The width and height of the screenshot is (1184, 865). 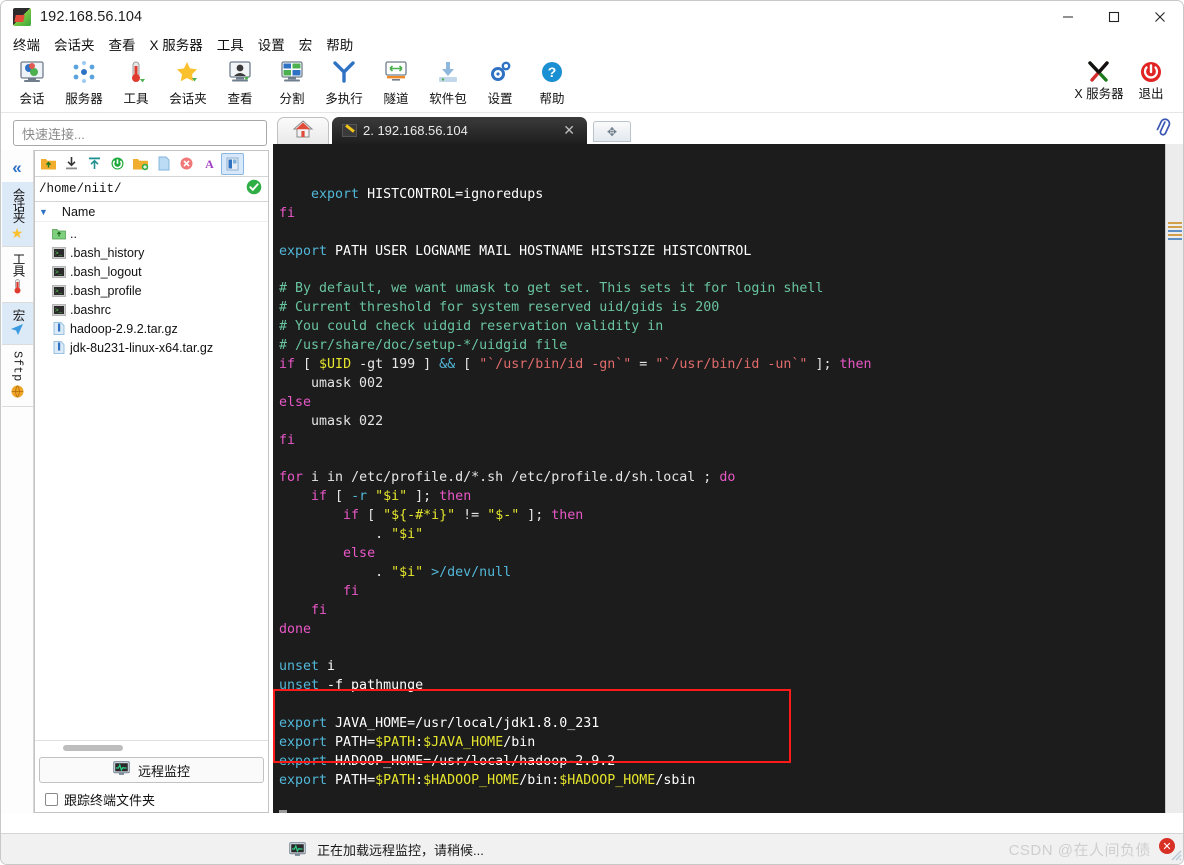 I want to click on toolbar-help: ? 帮助, so click(x=552, y=81).